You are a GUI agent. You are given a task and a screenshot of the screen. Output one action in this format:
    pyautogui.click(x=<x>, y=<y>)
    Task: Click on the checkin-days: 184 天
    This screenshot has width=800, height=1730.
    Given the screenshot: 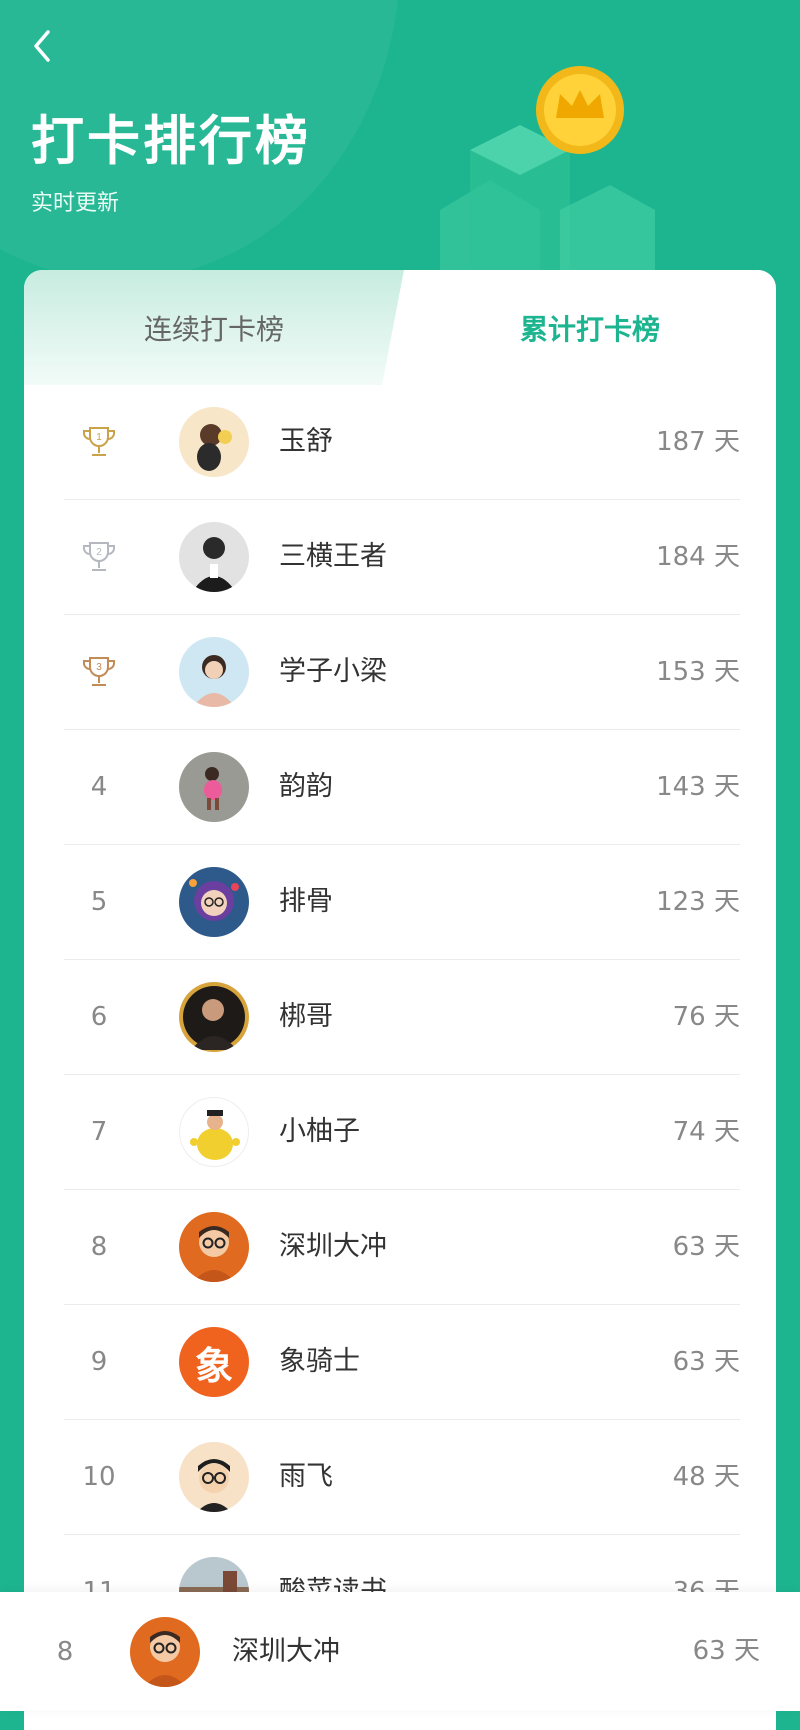 What is the action you would take?
    pyautogui.click(x=698, y=557)
    